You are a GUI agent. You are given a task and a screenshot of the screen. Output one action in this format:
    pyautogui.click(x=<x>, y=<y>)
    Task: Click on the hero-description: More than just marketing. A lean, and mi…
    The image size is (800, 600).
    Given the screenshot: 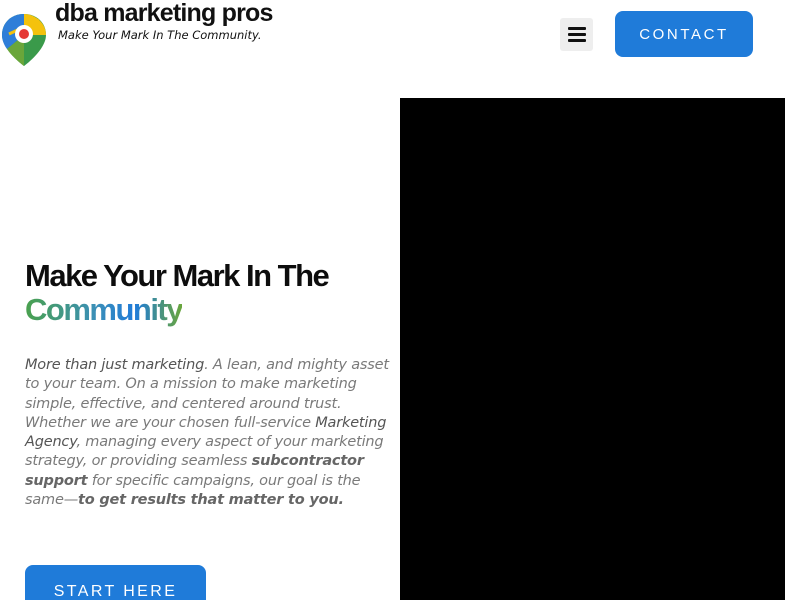 What is the action you would take?
    pyautogui.click(x=211, y=433)
    